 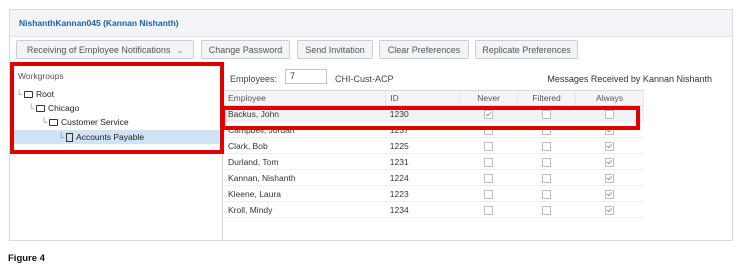 I want to click on table-row: Kroll, Mindy 1234, so click(x=434, y=209).